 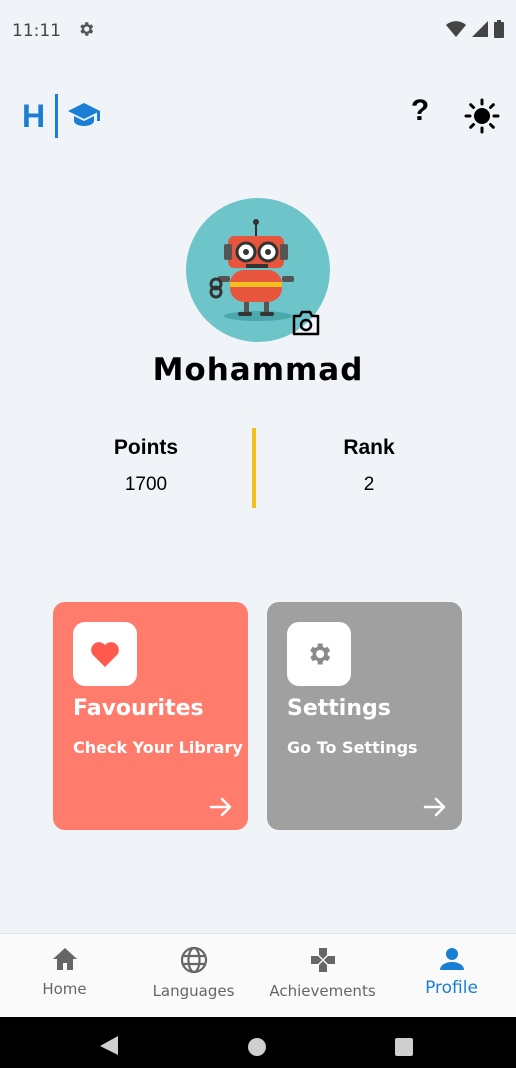 I want to click on person-icon, so click(x=451, y=959).